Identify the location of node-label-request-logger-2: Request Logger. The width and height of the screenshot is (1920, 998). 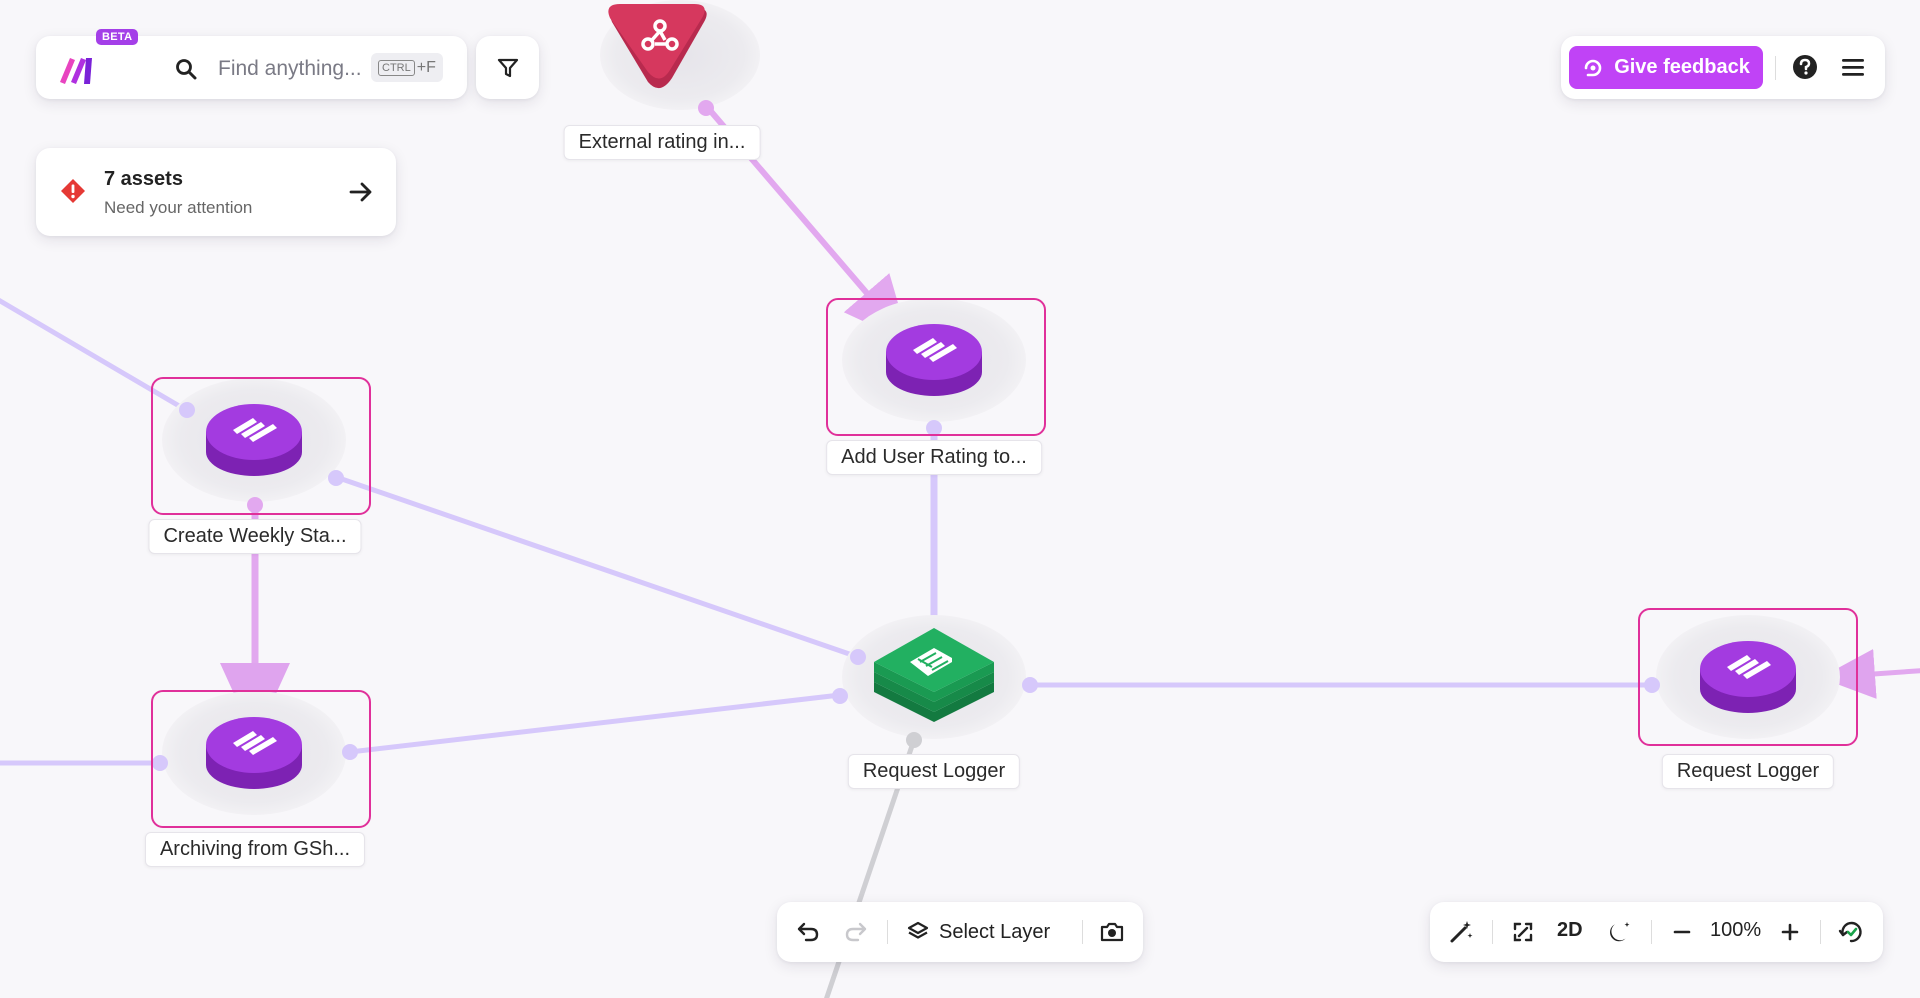
(1748, 771).